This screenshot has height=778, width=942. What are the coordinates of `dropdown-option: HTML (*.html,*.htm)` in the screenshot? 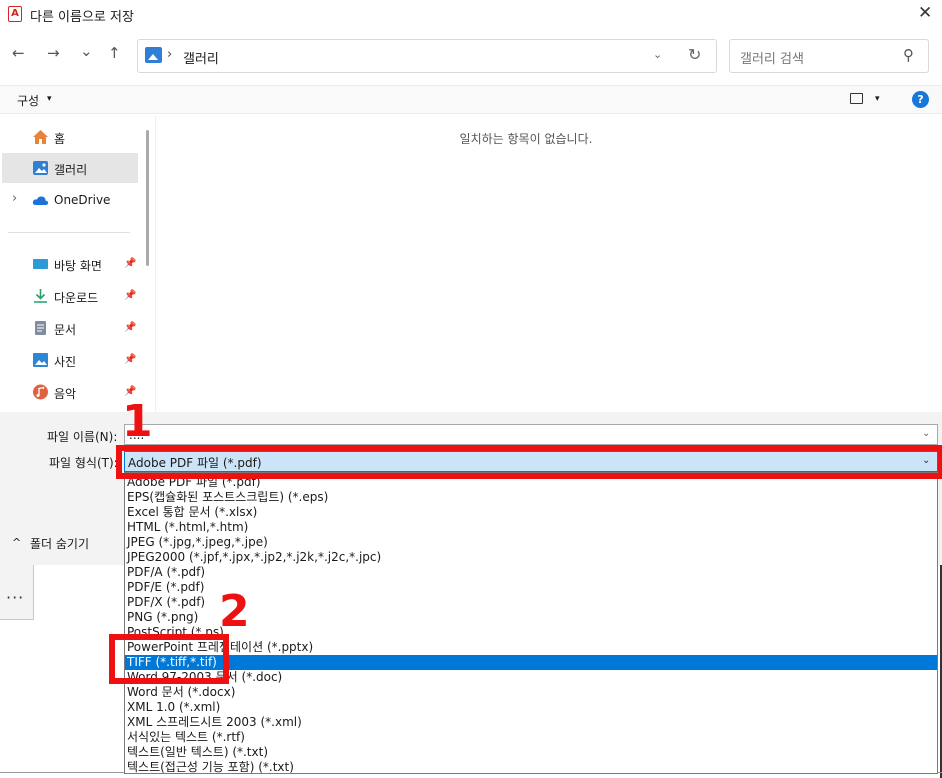 It's located at (531, 527).